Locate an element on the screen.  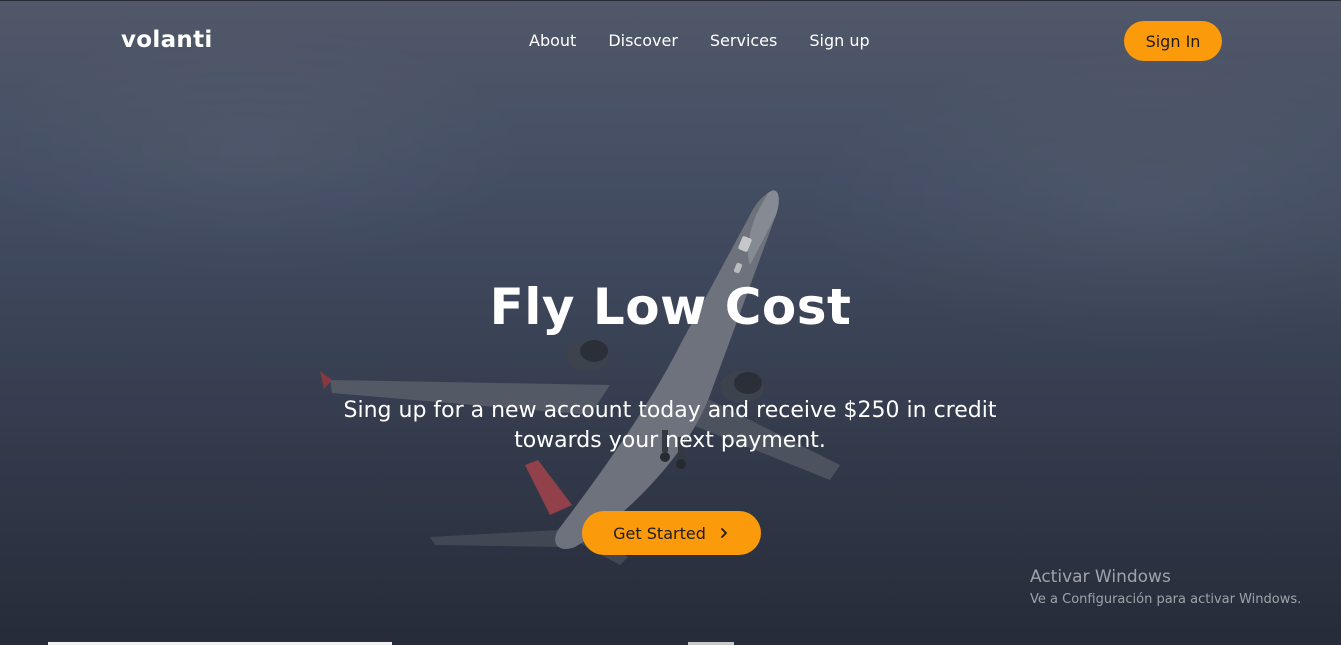
sign-in-button: Sign In is located at coordinates (1173, 41).